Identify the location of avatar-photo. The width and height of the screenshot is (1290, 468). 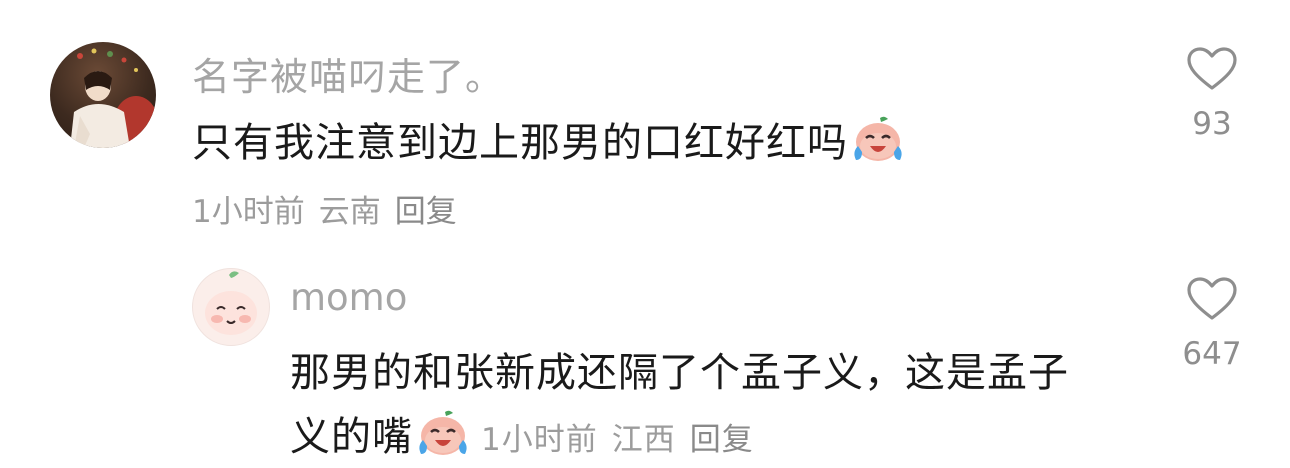
(113, 98).